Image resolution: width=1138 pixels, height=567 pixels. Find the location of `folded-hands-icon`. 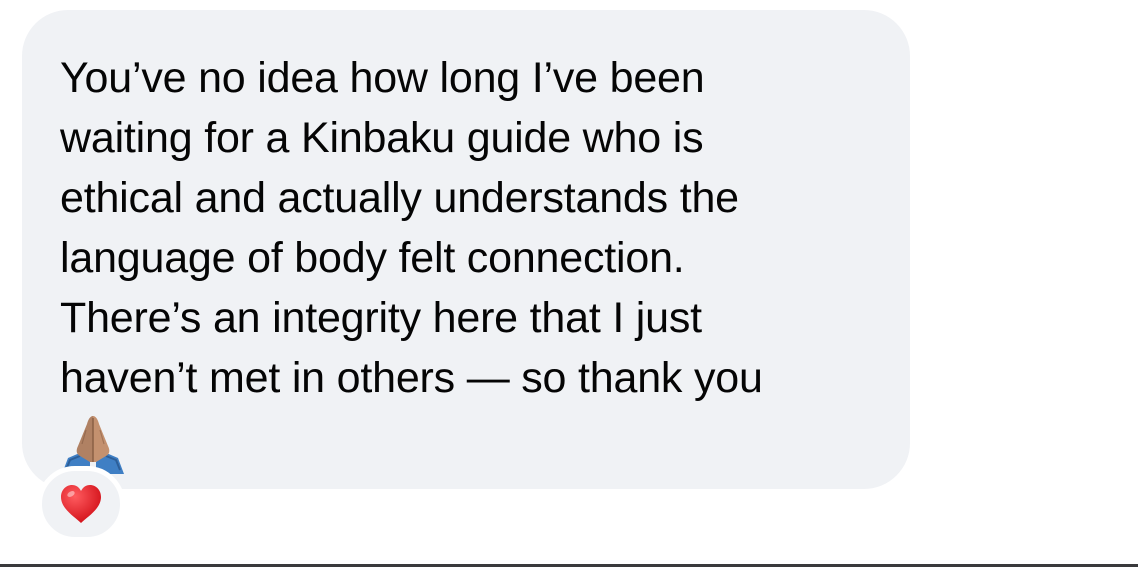

folded-hands-icon is located at coordinates (93, 443).